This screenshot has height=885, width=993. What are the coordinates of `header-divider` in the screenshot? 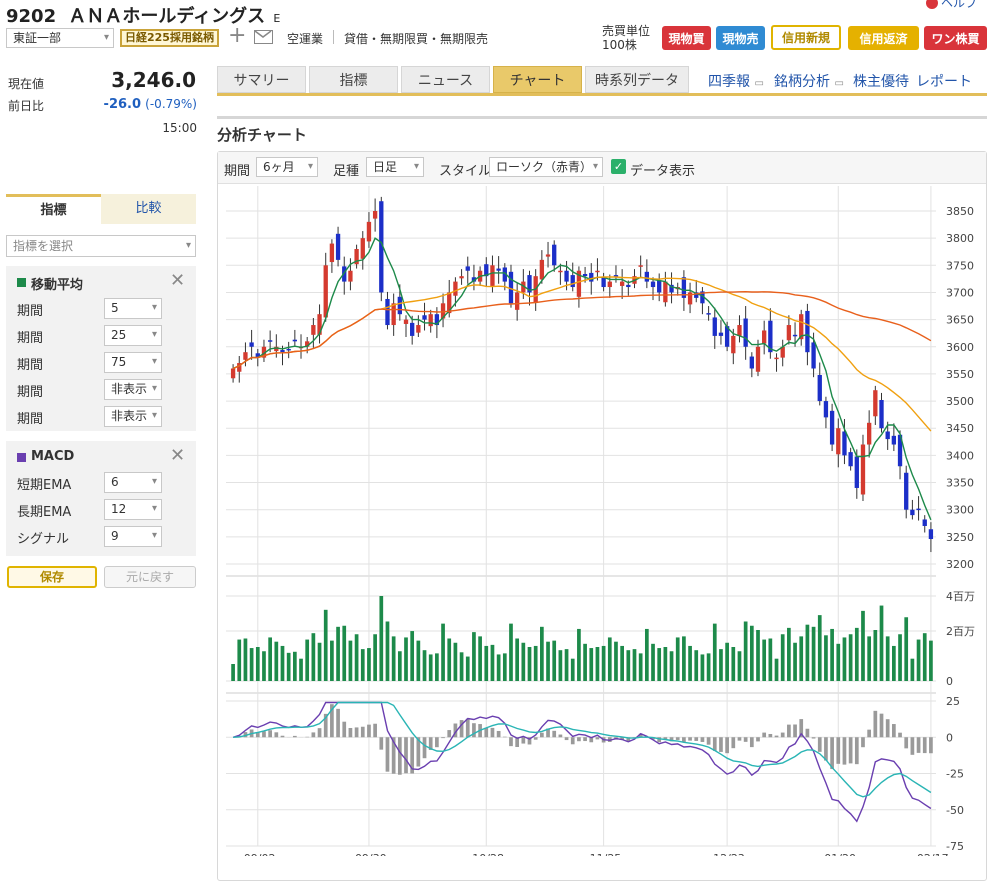 It's located at (333, 37).